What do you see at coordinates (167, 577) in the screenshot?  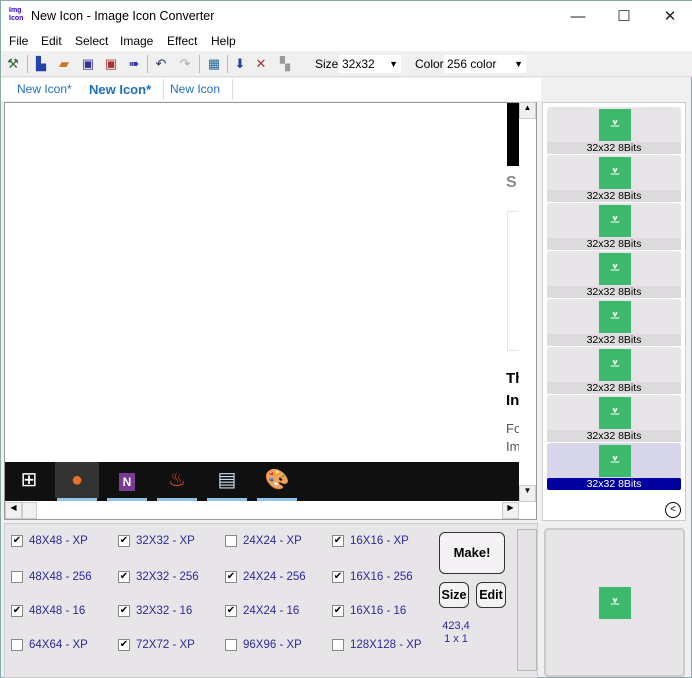 I see `format-label: 32X32 - 256` at bounding box center [167, 577].